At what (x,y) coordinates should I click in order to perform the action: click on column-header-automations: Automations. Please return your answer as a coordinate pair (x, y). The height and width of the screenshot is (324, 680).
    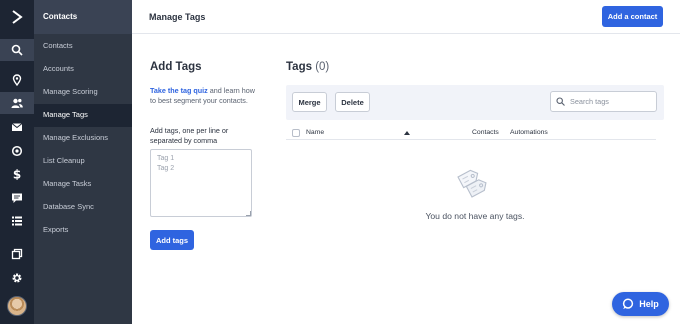
    Looking at the image, I should click on (529, 132).